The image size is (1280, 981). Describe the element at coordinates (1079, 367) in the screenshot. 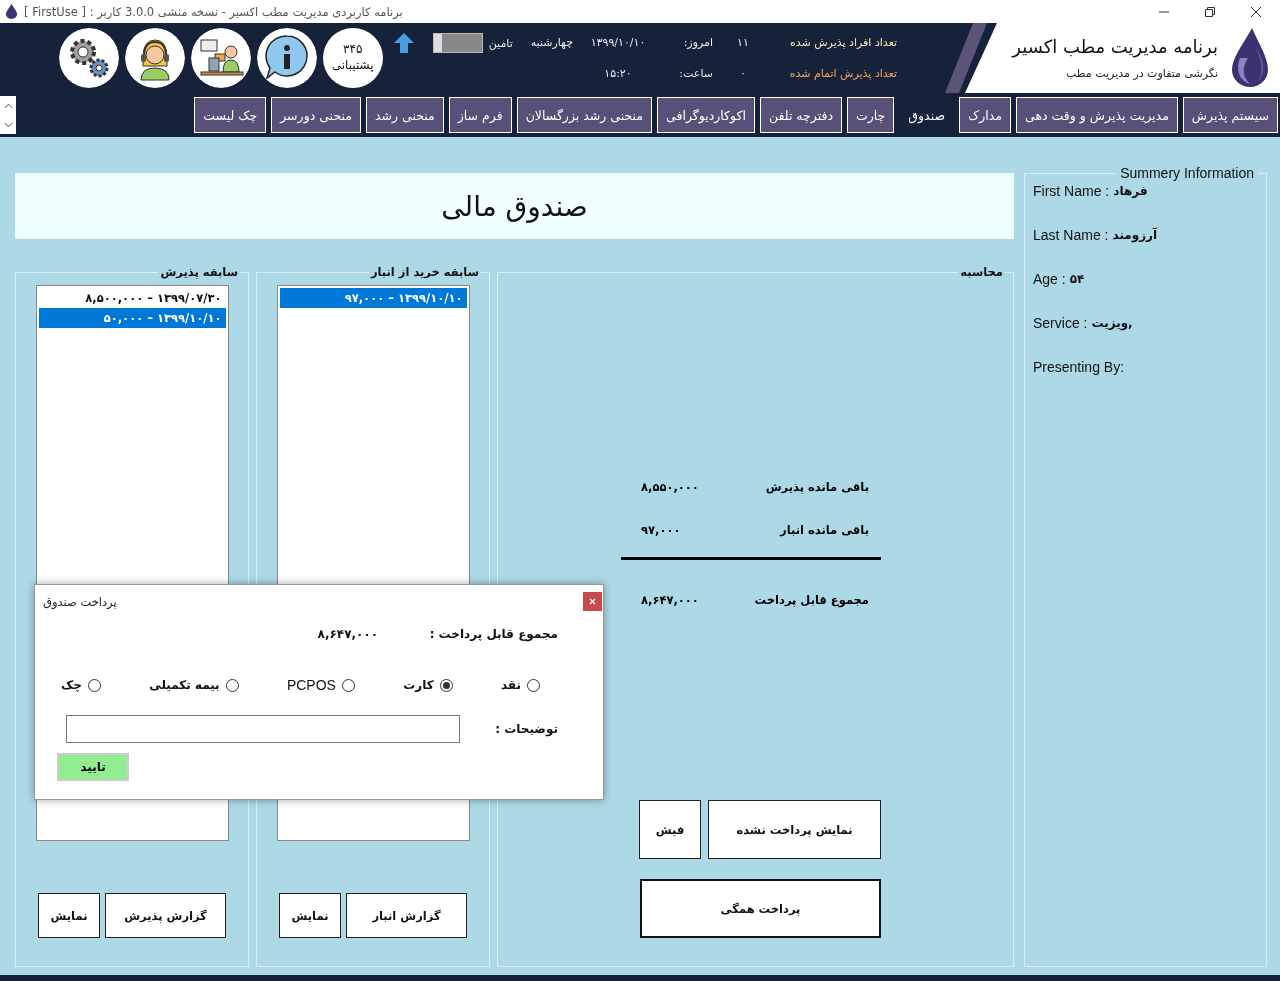

I see `field-label: Presenting By:` at that location.